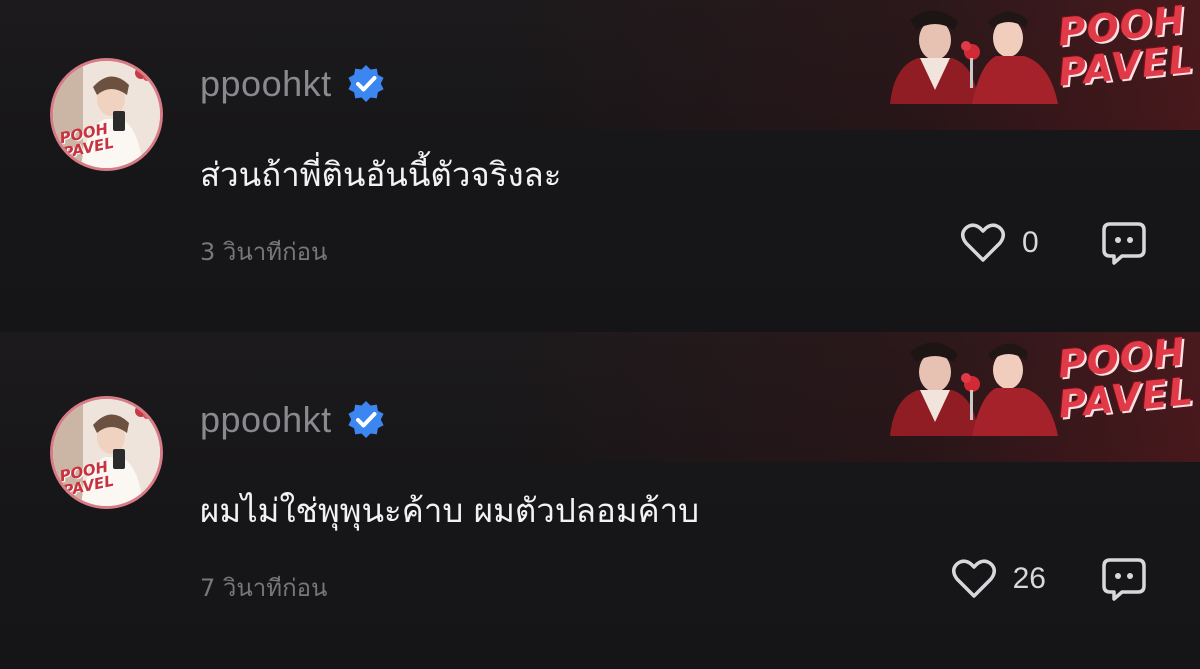 Image resolution: width=1200 pixels, height=669 pixels. I want to click on comment-timestamp: 7 วินาทีก่อน, so click(264, 588).